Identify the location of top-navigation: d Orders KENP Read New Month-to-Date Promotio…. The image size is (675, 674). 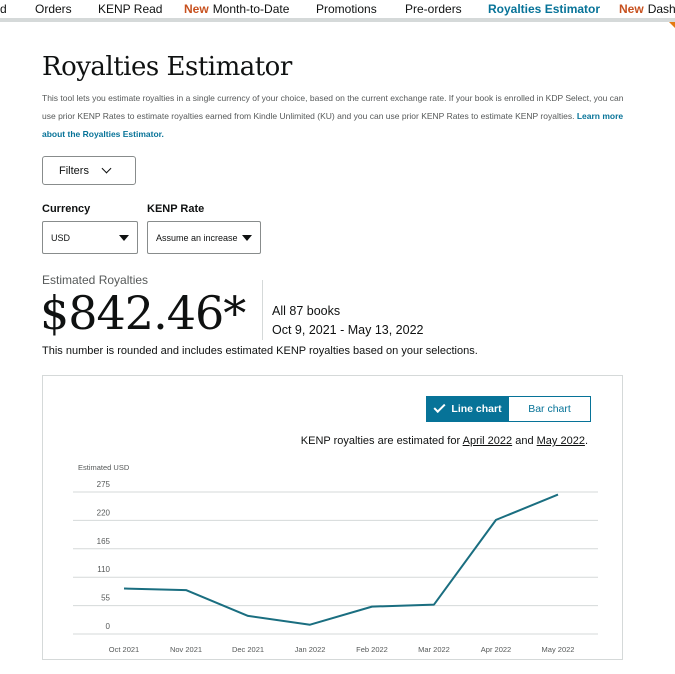
(337, 11).